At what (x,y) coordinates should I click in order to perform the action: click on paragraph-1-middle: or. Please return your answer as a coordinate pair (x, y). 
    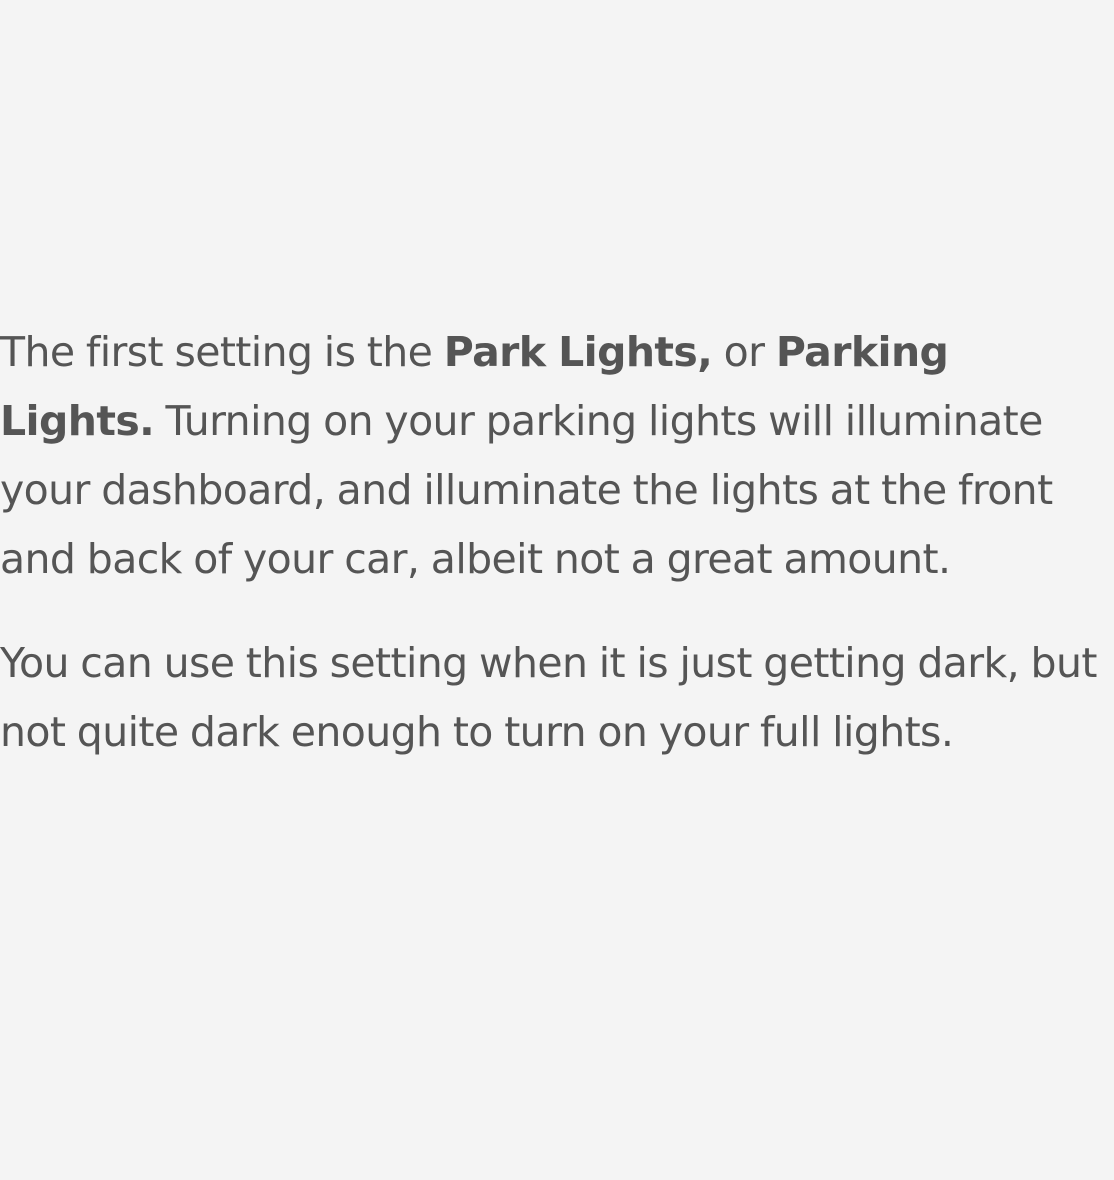
    Looking at the image, I should click on (744, 352).